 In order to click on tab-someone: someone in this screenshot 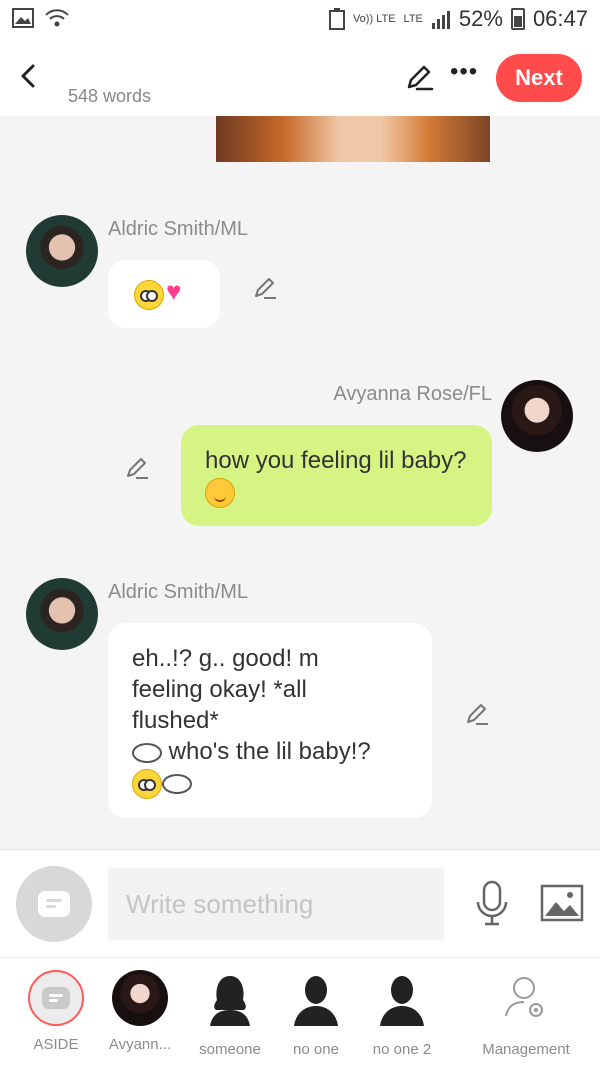, I will do `click(230, 1014)`.